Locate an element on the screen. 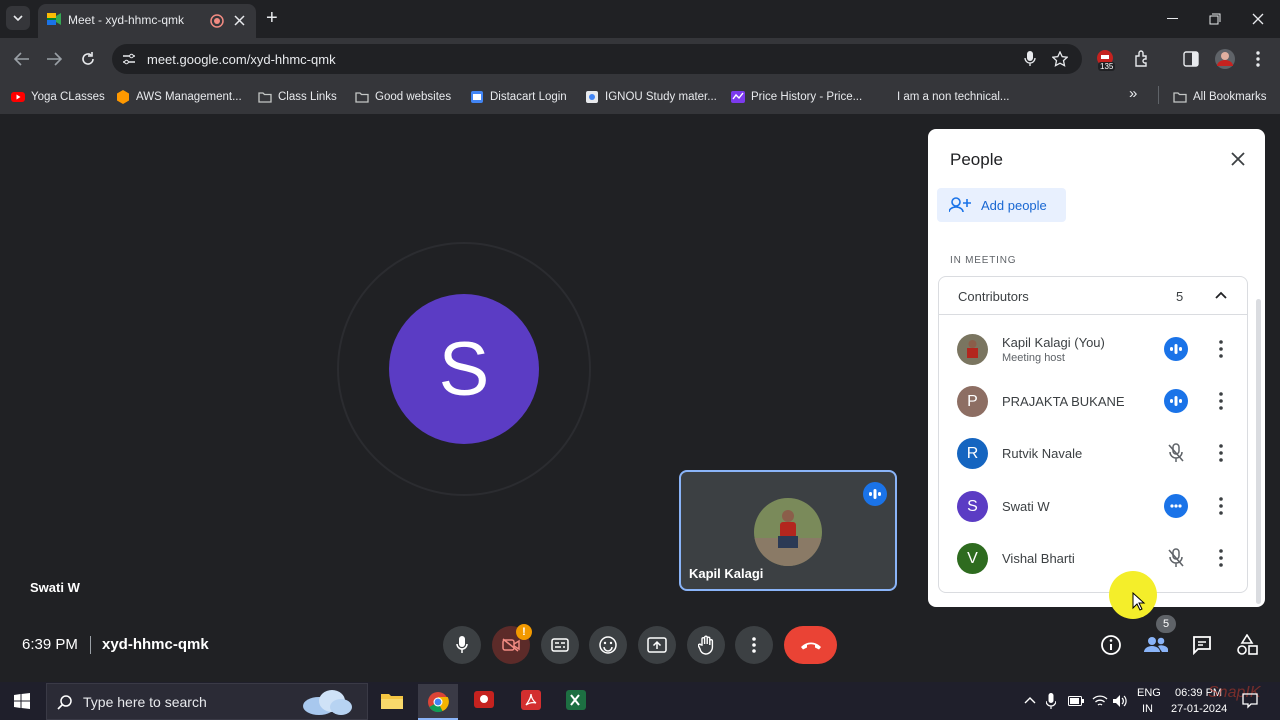  participant-row: V Vishal Bharti is located at coordinates (1092, 558).